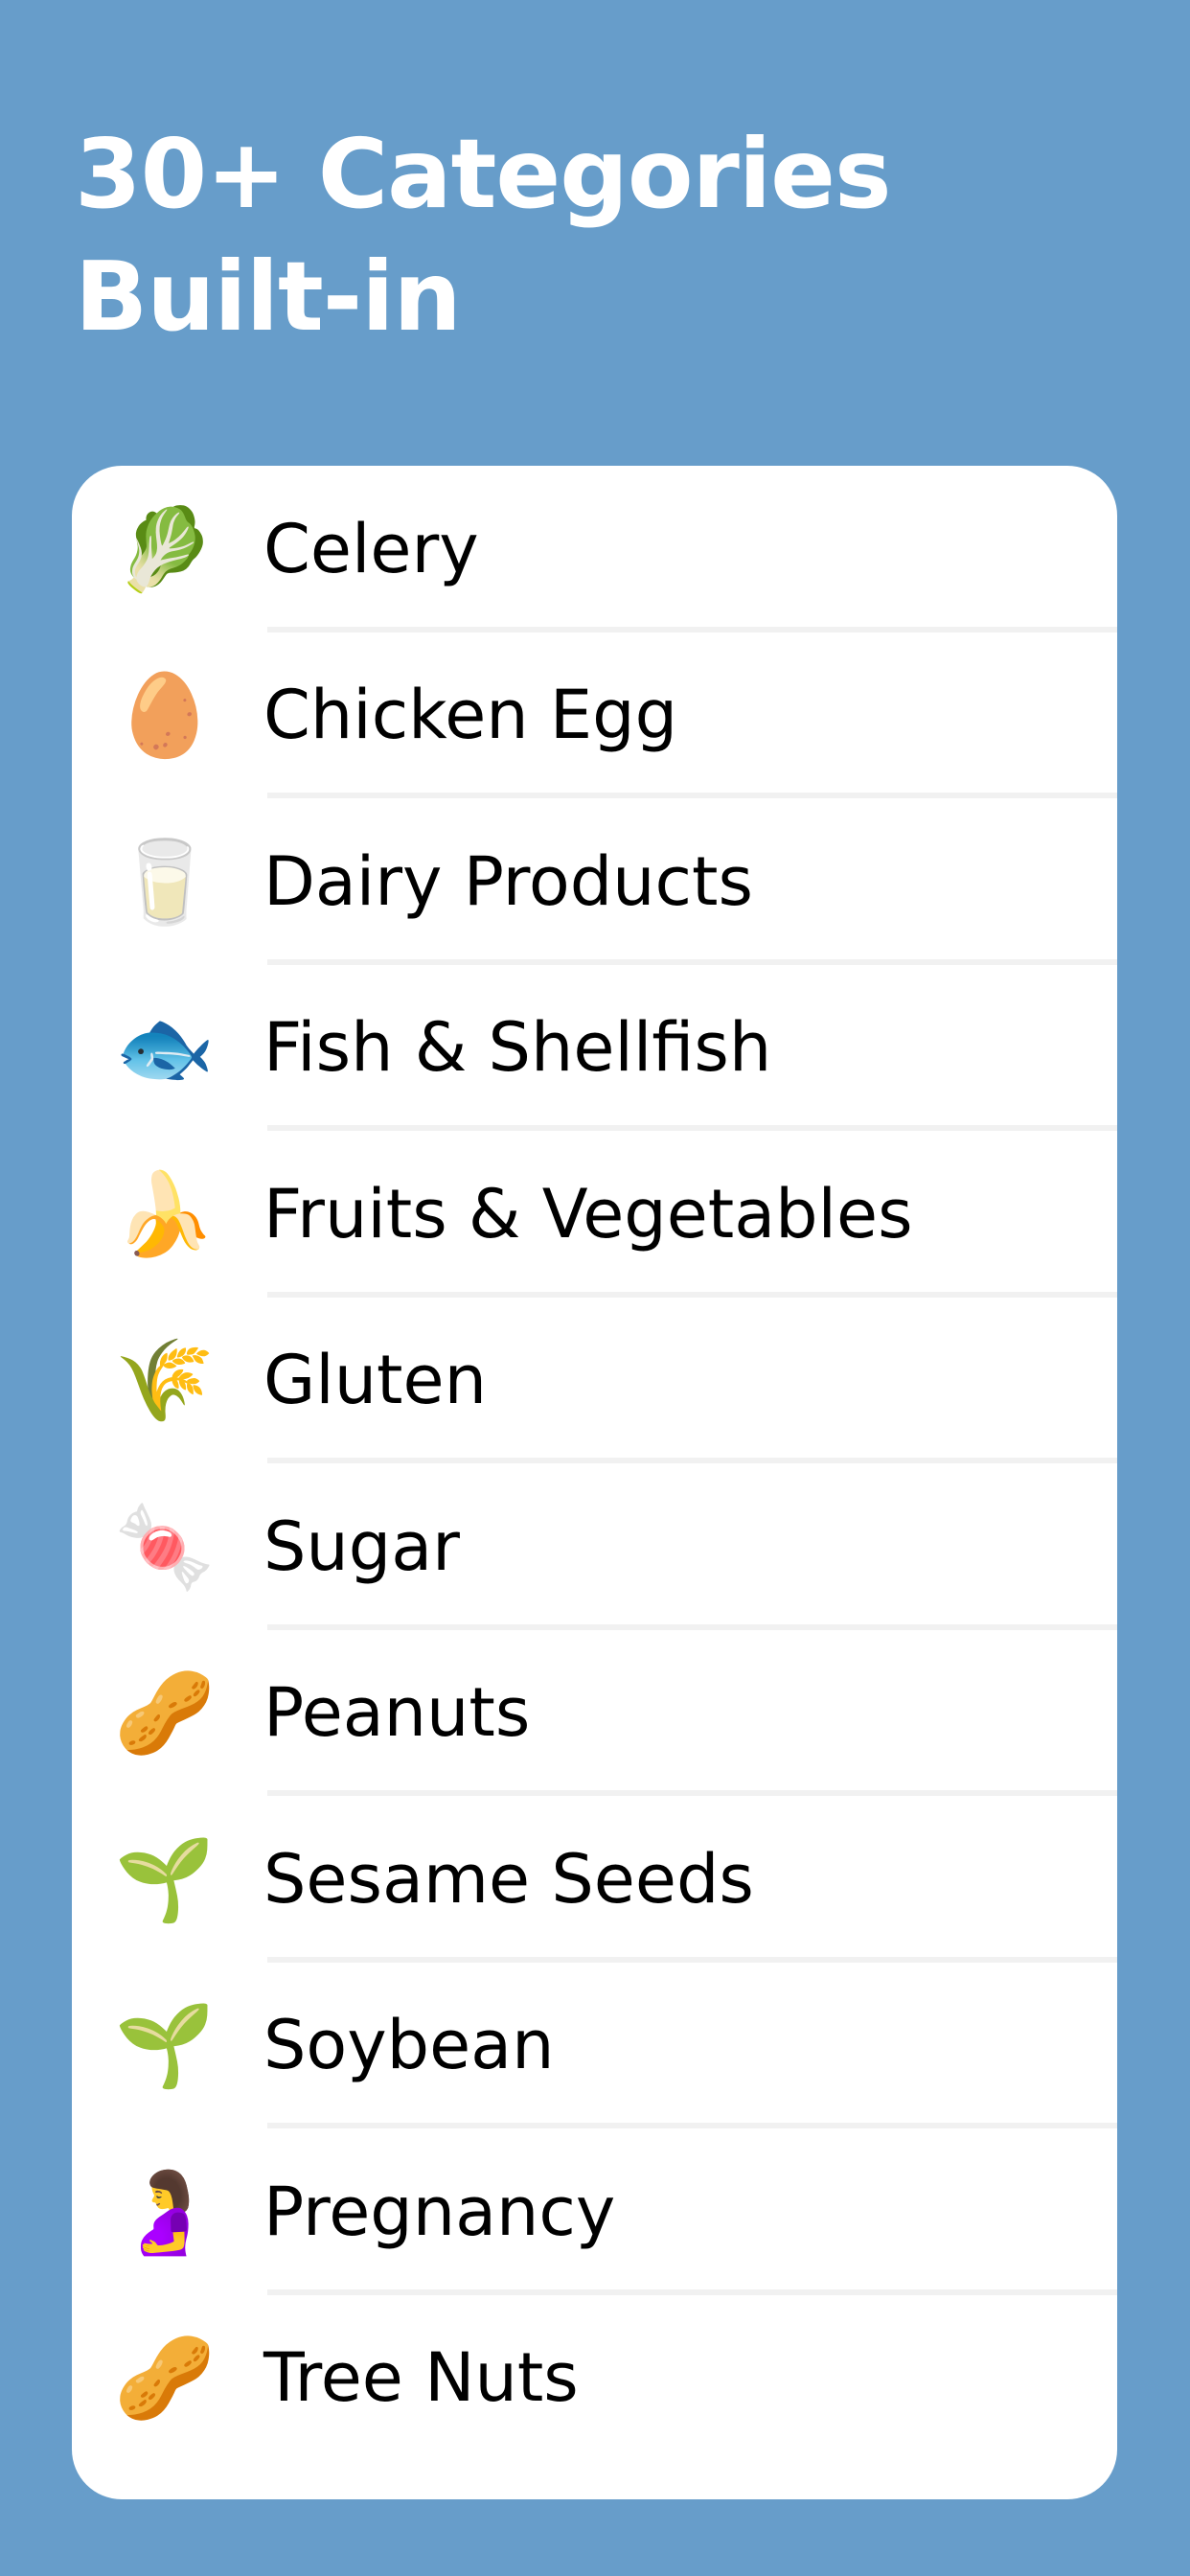 This screenshot has height=2576, width=1190. Describe the element at coordinates (483, 174) in the screenshot. I see `title-line-1: 30+ Categories` at that location.